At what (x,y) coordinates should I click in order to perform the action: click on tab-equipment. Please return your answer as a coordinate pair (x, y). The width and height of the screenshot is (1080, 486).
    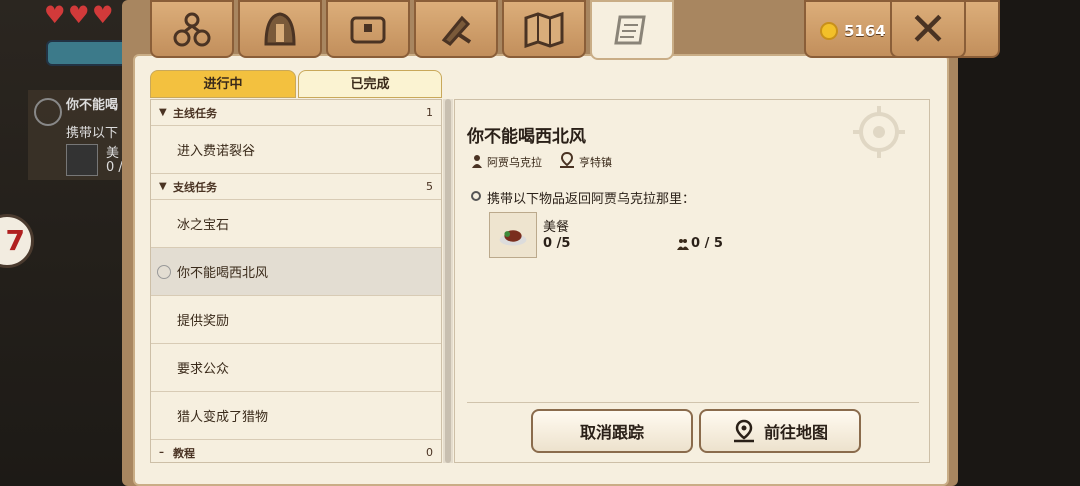
    Looking at the image, I should click on (280, 29).